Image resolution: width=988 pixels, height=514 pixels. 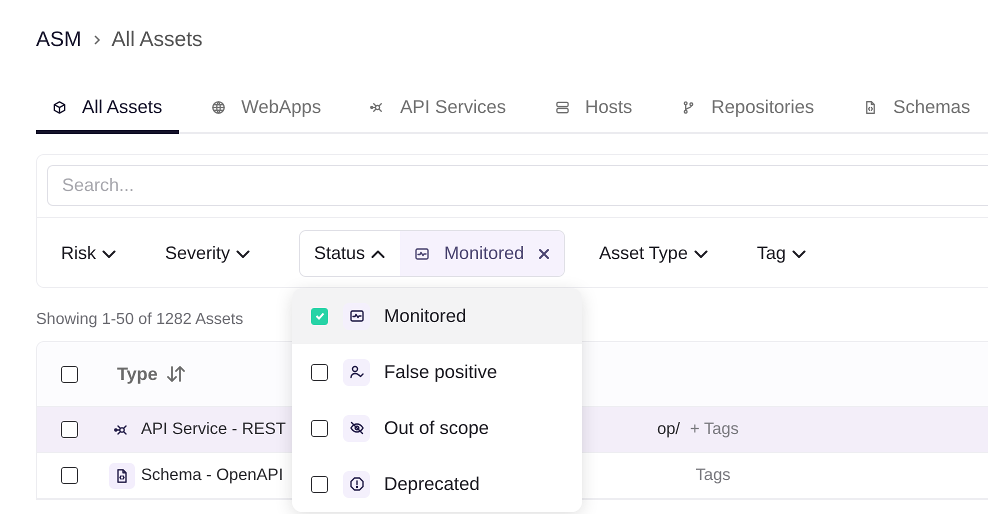 What do you see at coordinates (668, 429) in the screenshot?
I see `table-cell: op/` at bounding box center [668, 429].